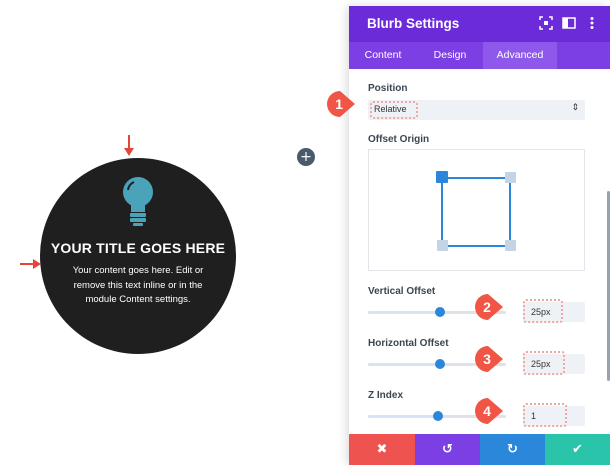 The height and width of the screenshot is (465, 610). I want to click on offset-origin-picker, so click(476, 210).